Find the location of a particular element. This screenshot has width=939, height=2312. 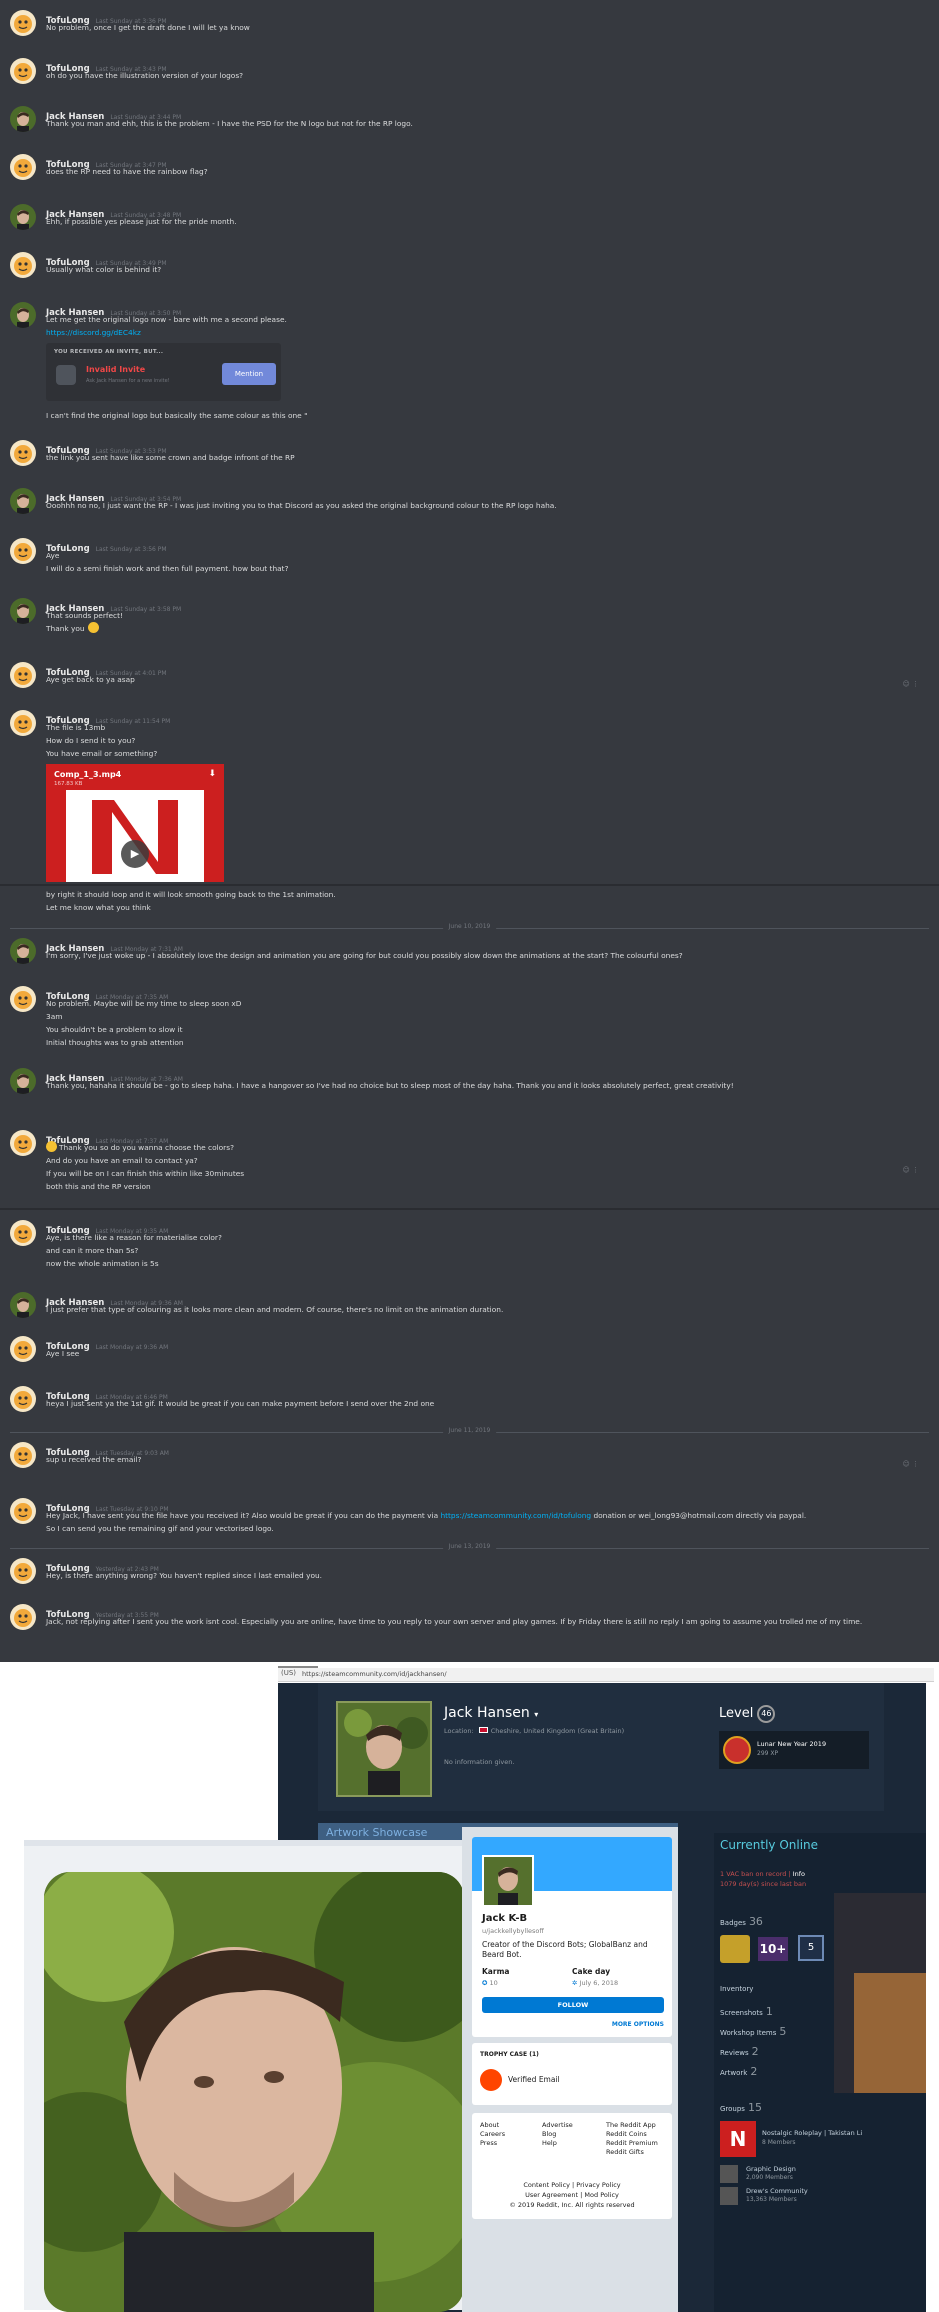

group-logo is located at coordinates (729, 2174).